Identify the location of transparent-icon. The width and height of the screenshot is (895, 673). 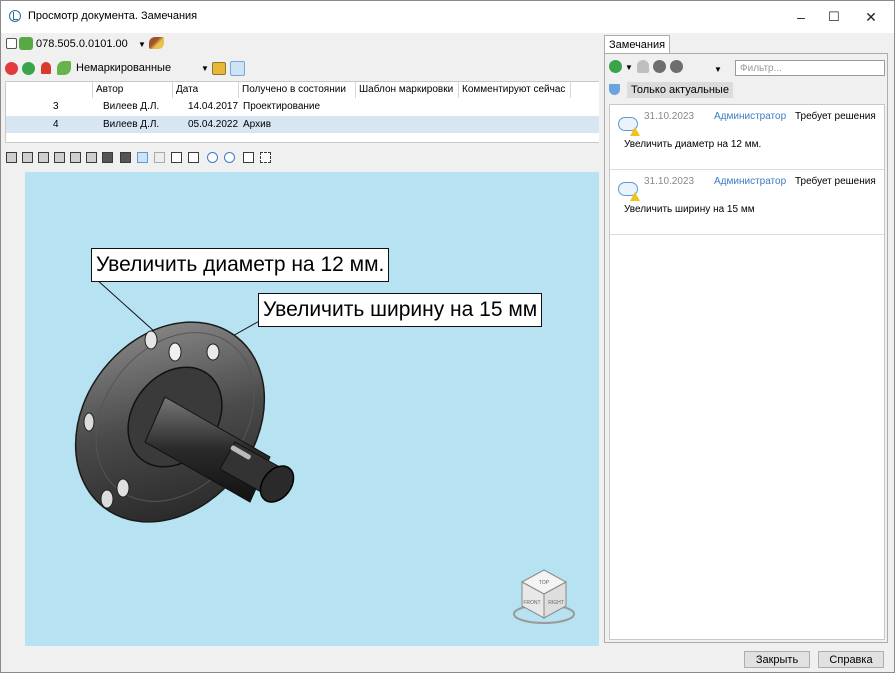
(159, 157).